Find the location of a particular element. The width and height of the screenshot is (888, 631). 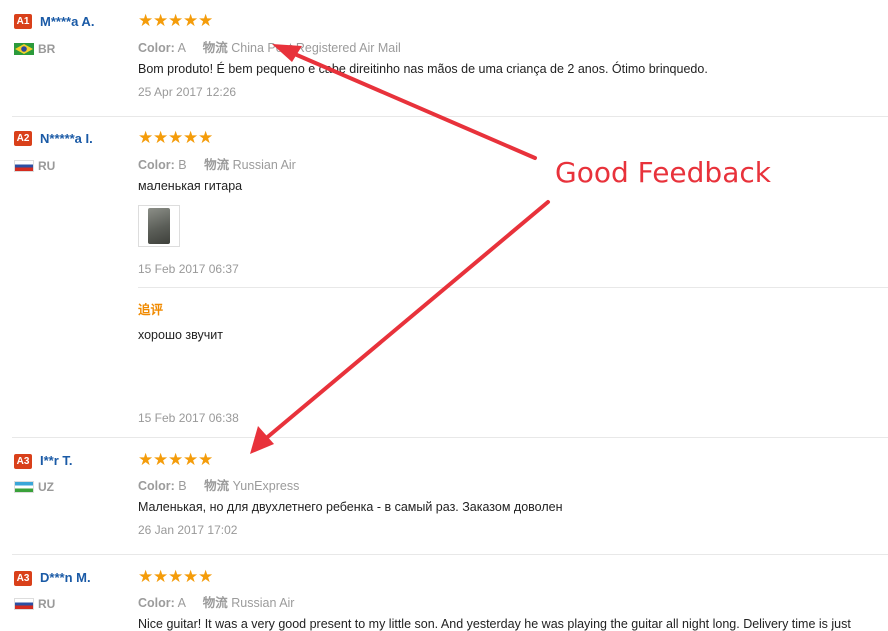

buyer-level-badge: A2 is located at coordinates (23, 138).